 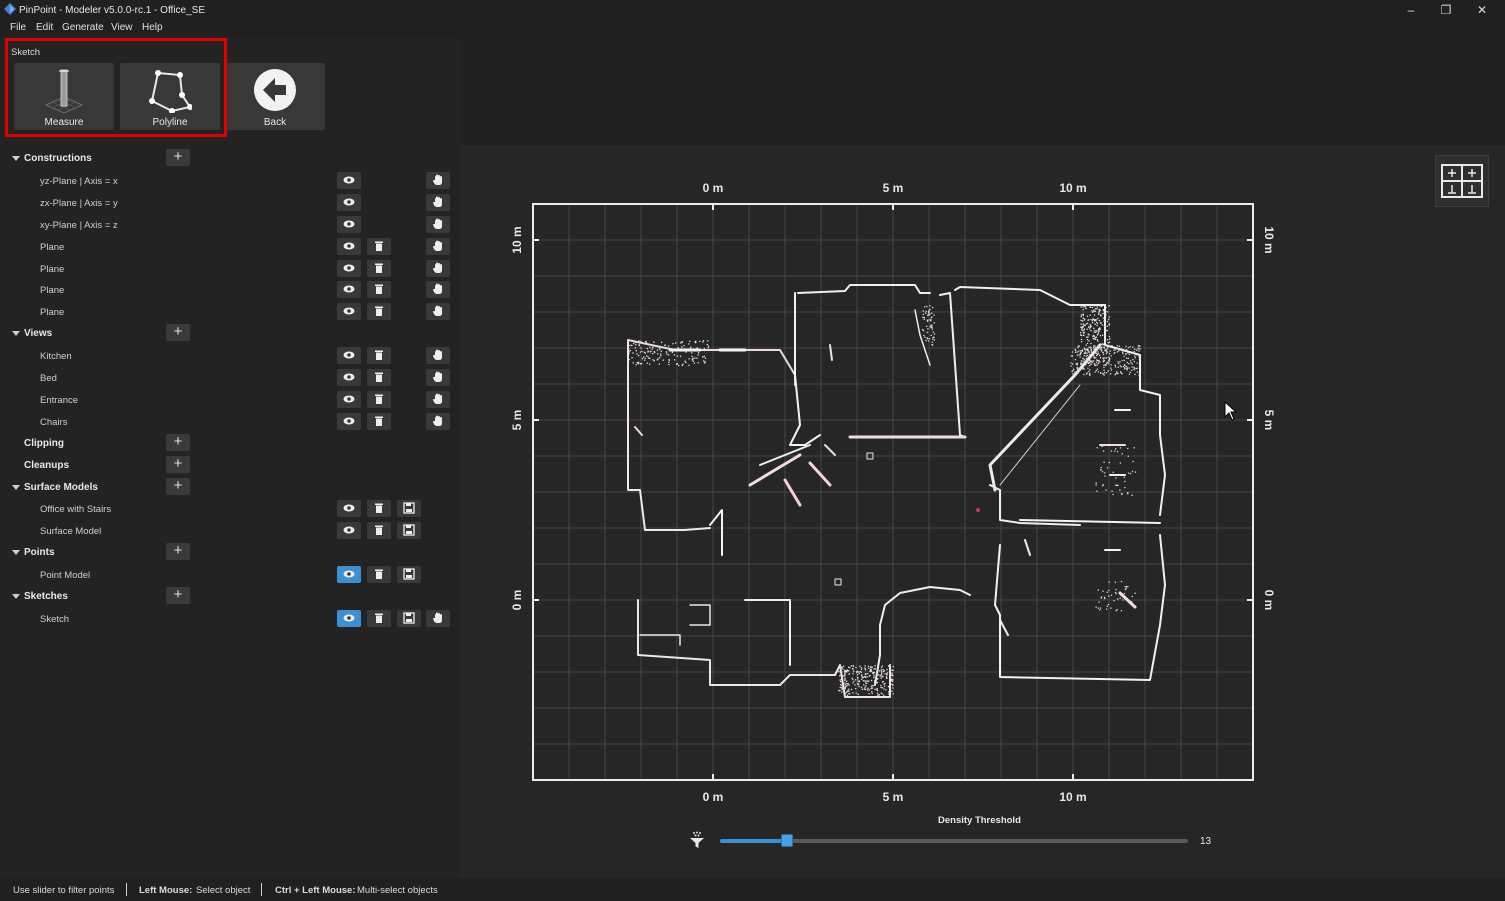 What do you see at coordinates (83, 27) in the screenshot?
I see `menu-generate: Generate` at bounding box center [83, 27].